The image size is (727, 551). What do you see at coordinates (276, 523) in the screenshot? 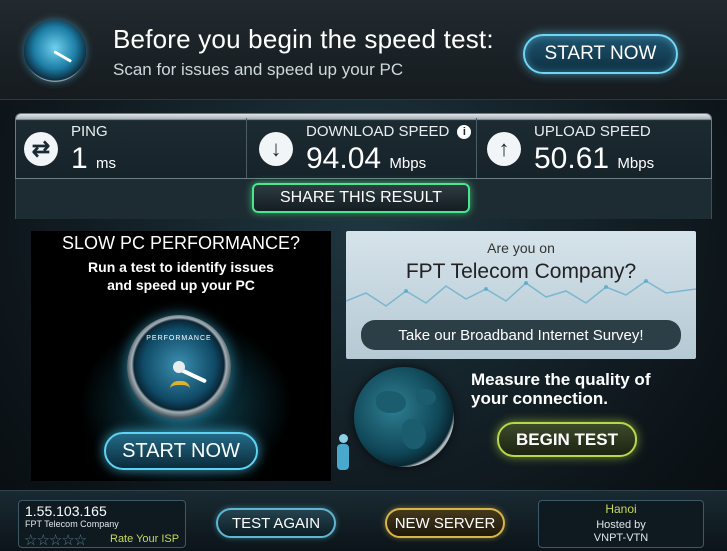
I see `test-again-button: TEST AGAIN` at bounding box center [276, 523].